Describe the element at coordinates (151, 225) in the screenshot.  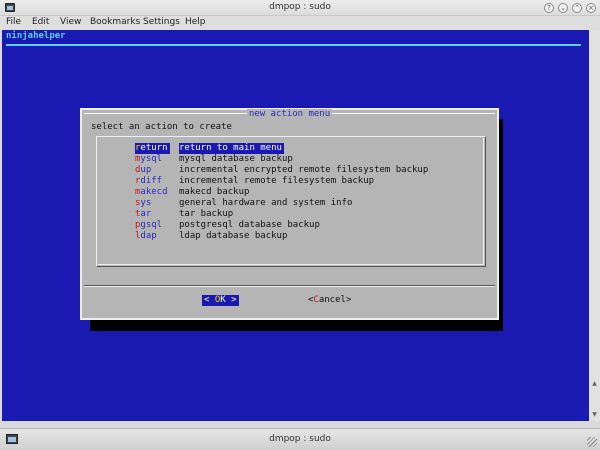
I see `item-tag-rest: gsql` at that location.